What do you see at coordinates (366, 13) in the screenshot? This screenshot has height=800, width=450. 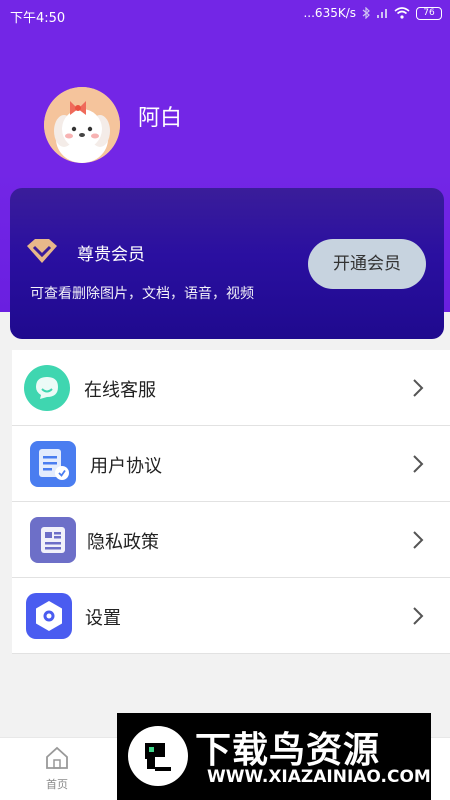 I see `bluetooth-icon` at bounding box center [366, 13].